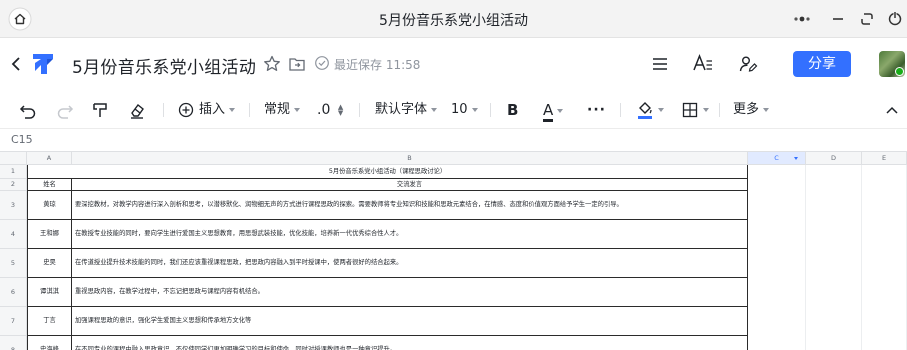 The height and width of the screenshot is (350, 907). Describe the element at coordinates (690, 110) in the screenshot. I see `border-grid-icon` at that location.